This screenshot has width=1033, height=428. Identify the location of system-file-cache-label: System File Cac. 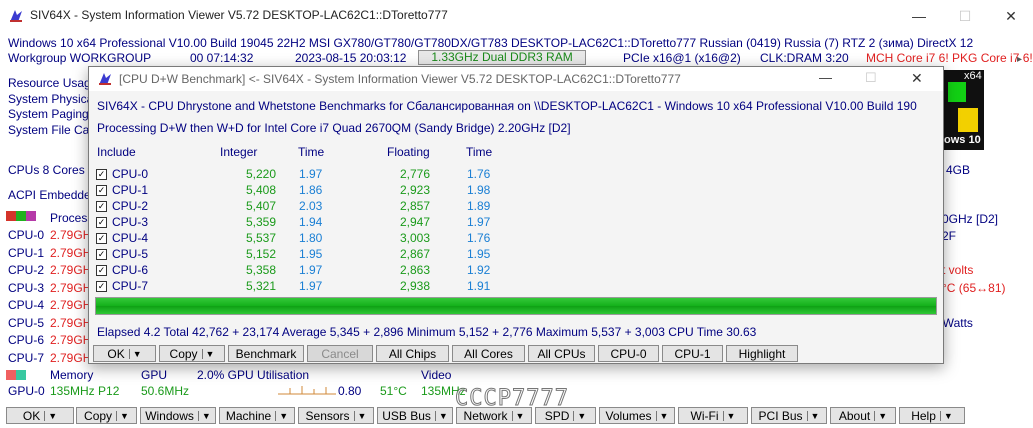
(52, 130).